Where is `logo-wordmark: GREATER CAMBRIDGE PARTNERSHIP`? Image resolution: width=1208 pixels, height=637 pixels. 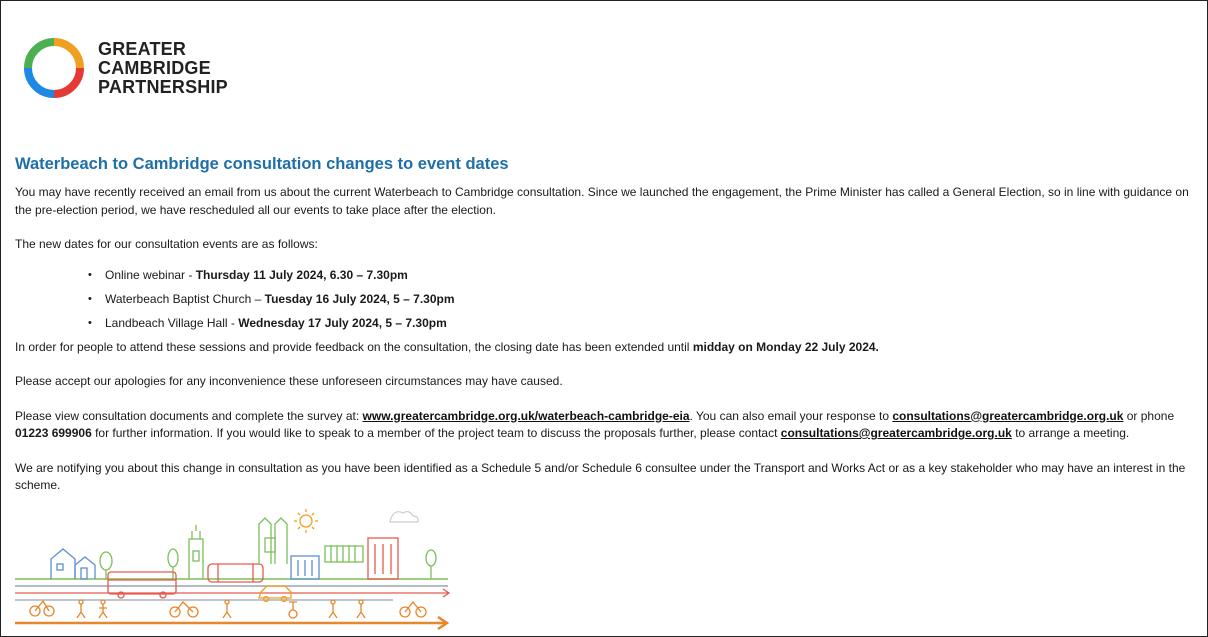
logo-wordmark: GREATER CAMBRIDGE PARTNERSHIP is located at coordinates (163, 68).